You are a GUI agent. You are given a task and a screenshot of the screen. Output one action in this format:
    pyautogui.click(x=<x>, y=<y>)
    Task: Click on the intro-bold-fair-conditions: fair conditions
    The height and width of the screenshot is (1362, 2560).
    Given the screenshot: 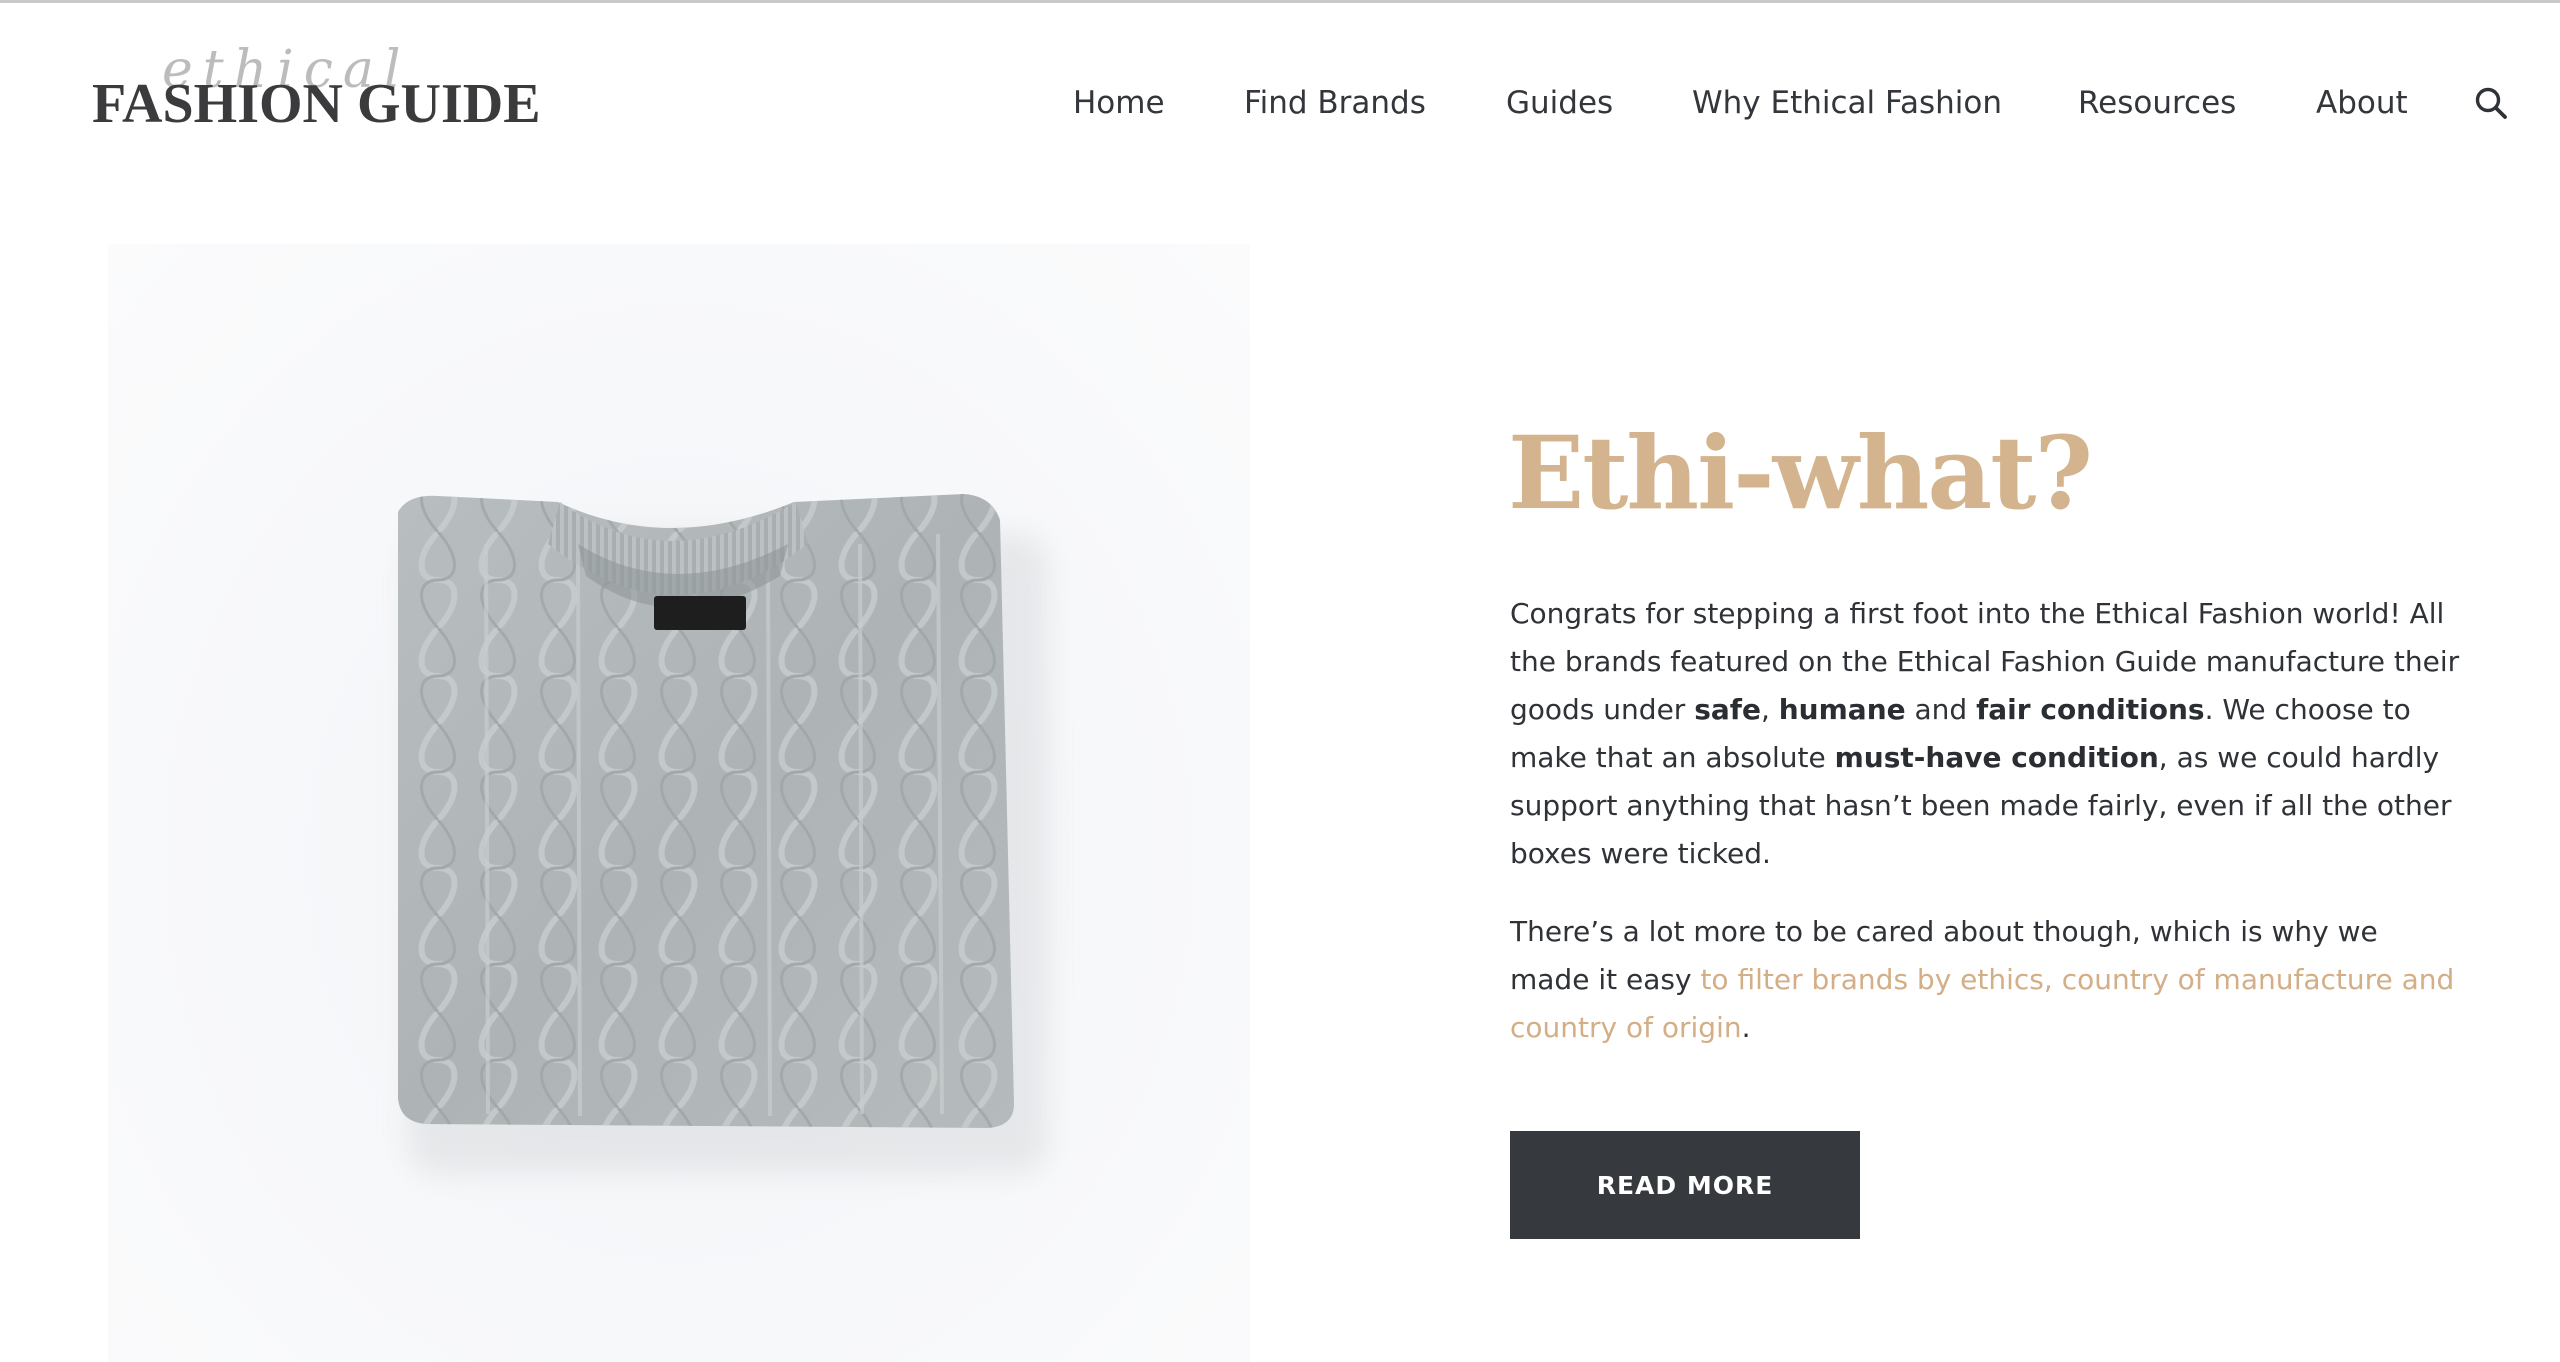 What is the action you would take?
    pyautogui.click(x=2090, y=709)
    